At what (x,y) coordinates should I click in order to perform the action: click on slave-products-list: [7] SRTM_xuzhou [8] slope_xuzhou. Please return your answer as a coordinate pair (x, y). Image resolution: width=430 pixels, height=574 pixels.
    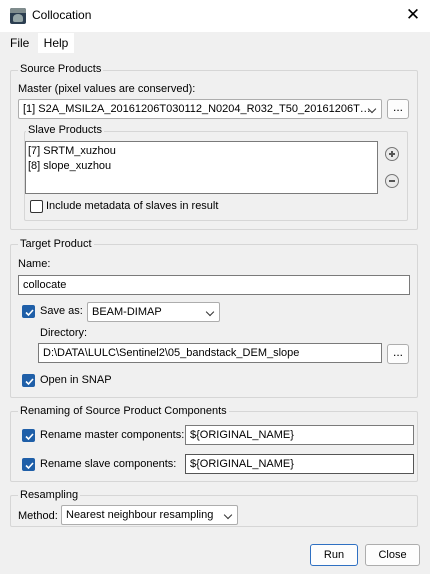
    Looking at the image, I should click on (201, 167).